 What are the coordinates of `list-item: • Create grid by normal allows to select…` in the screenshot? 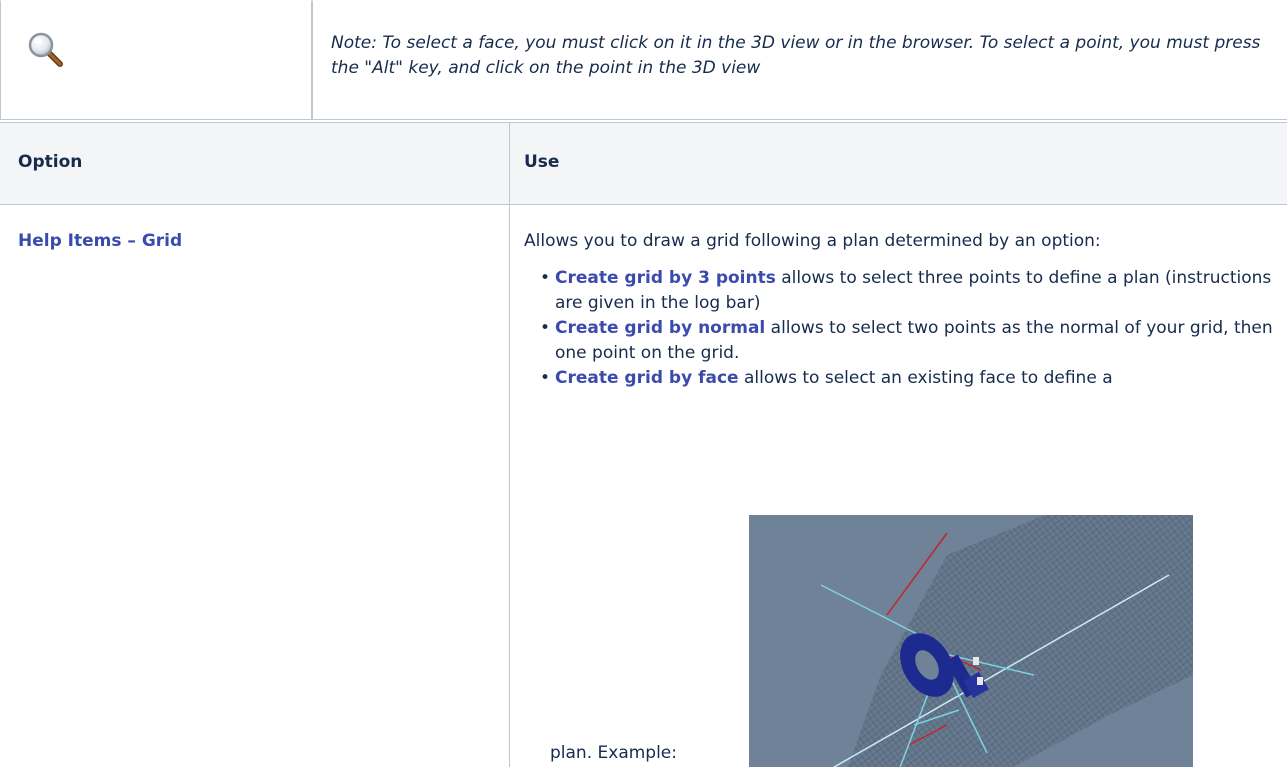 It's located at (912, 341).